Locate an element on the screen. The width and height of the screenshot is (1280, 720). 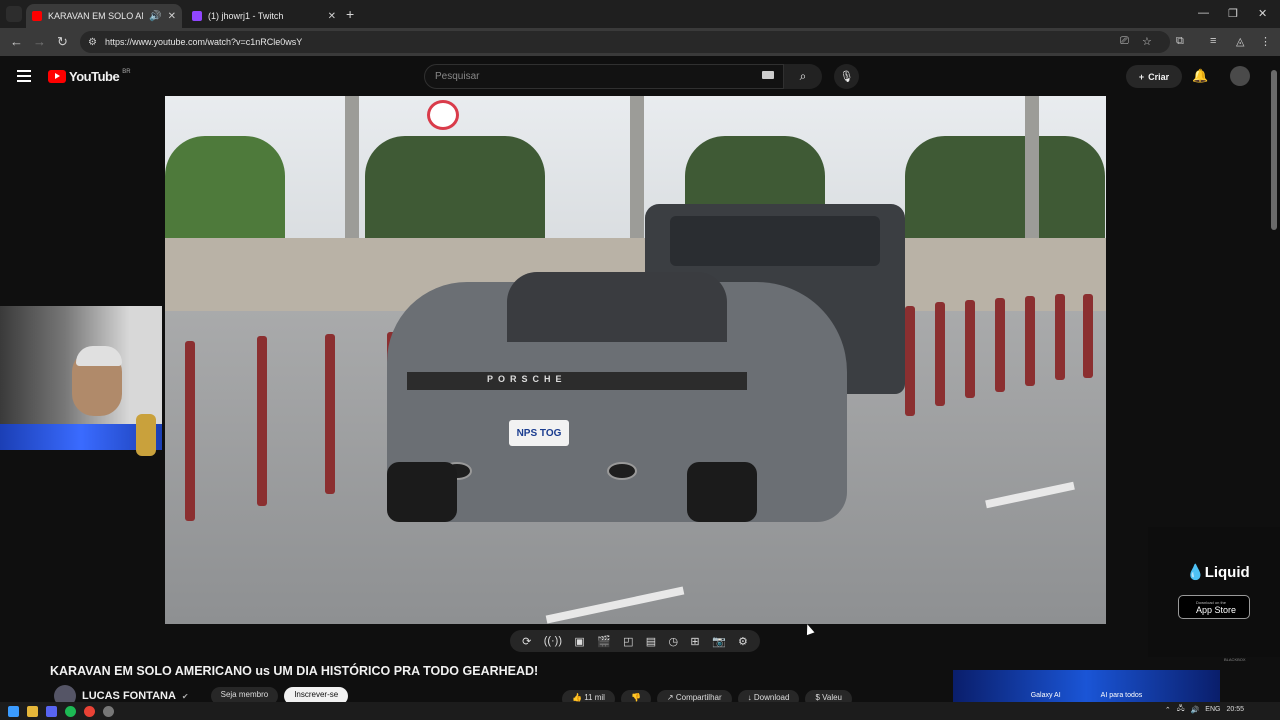
forward-icon: → is located at coordinates (39, 41).